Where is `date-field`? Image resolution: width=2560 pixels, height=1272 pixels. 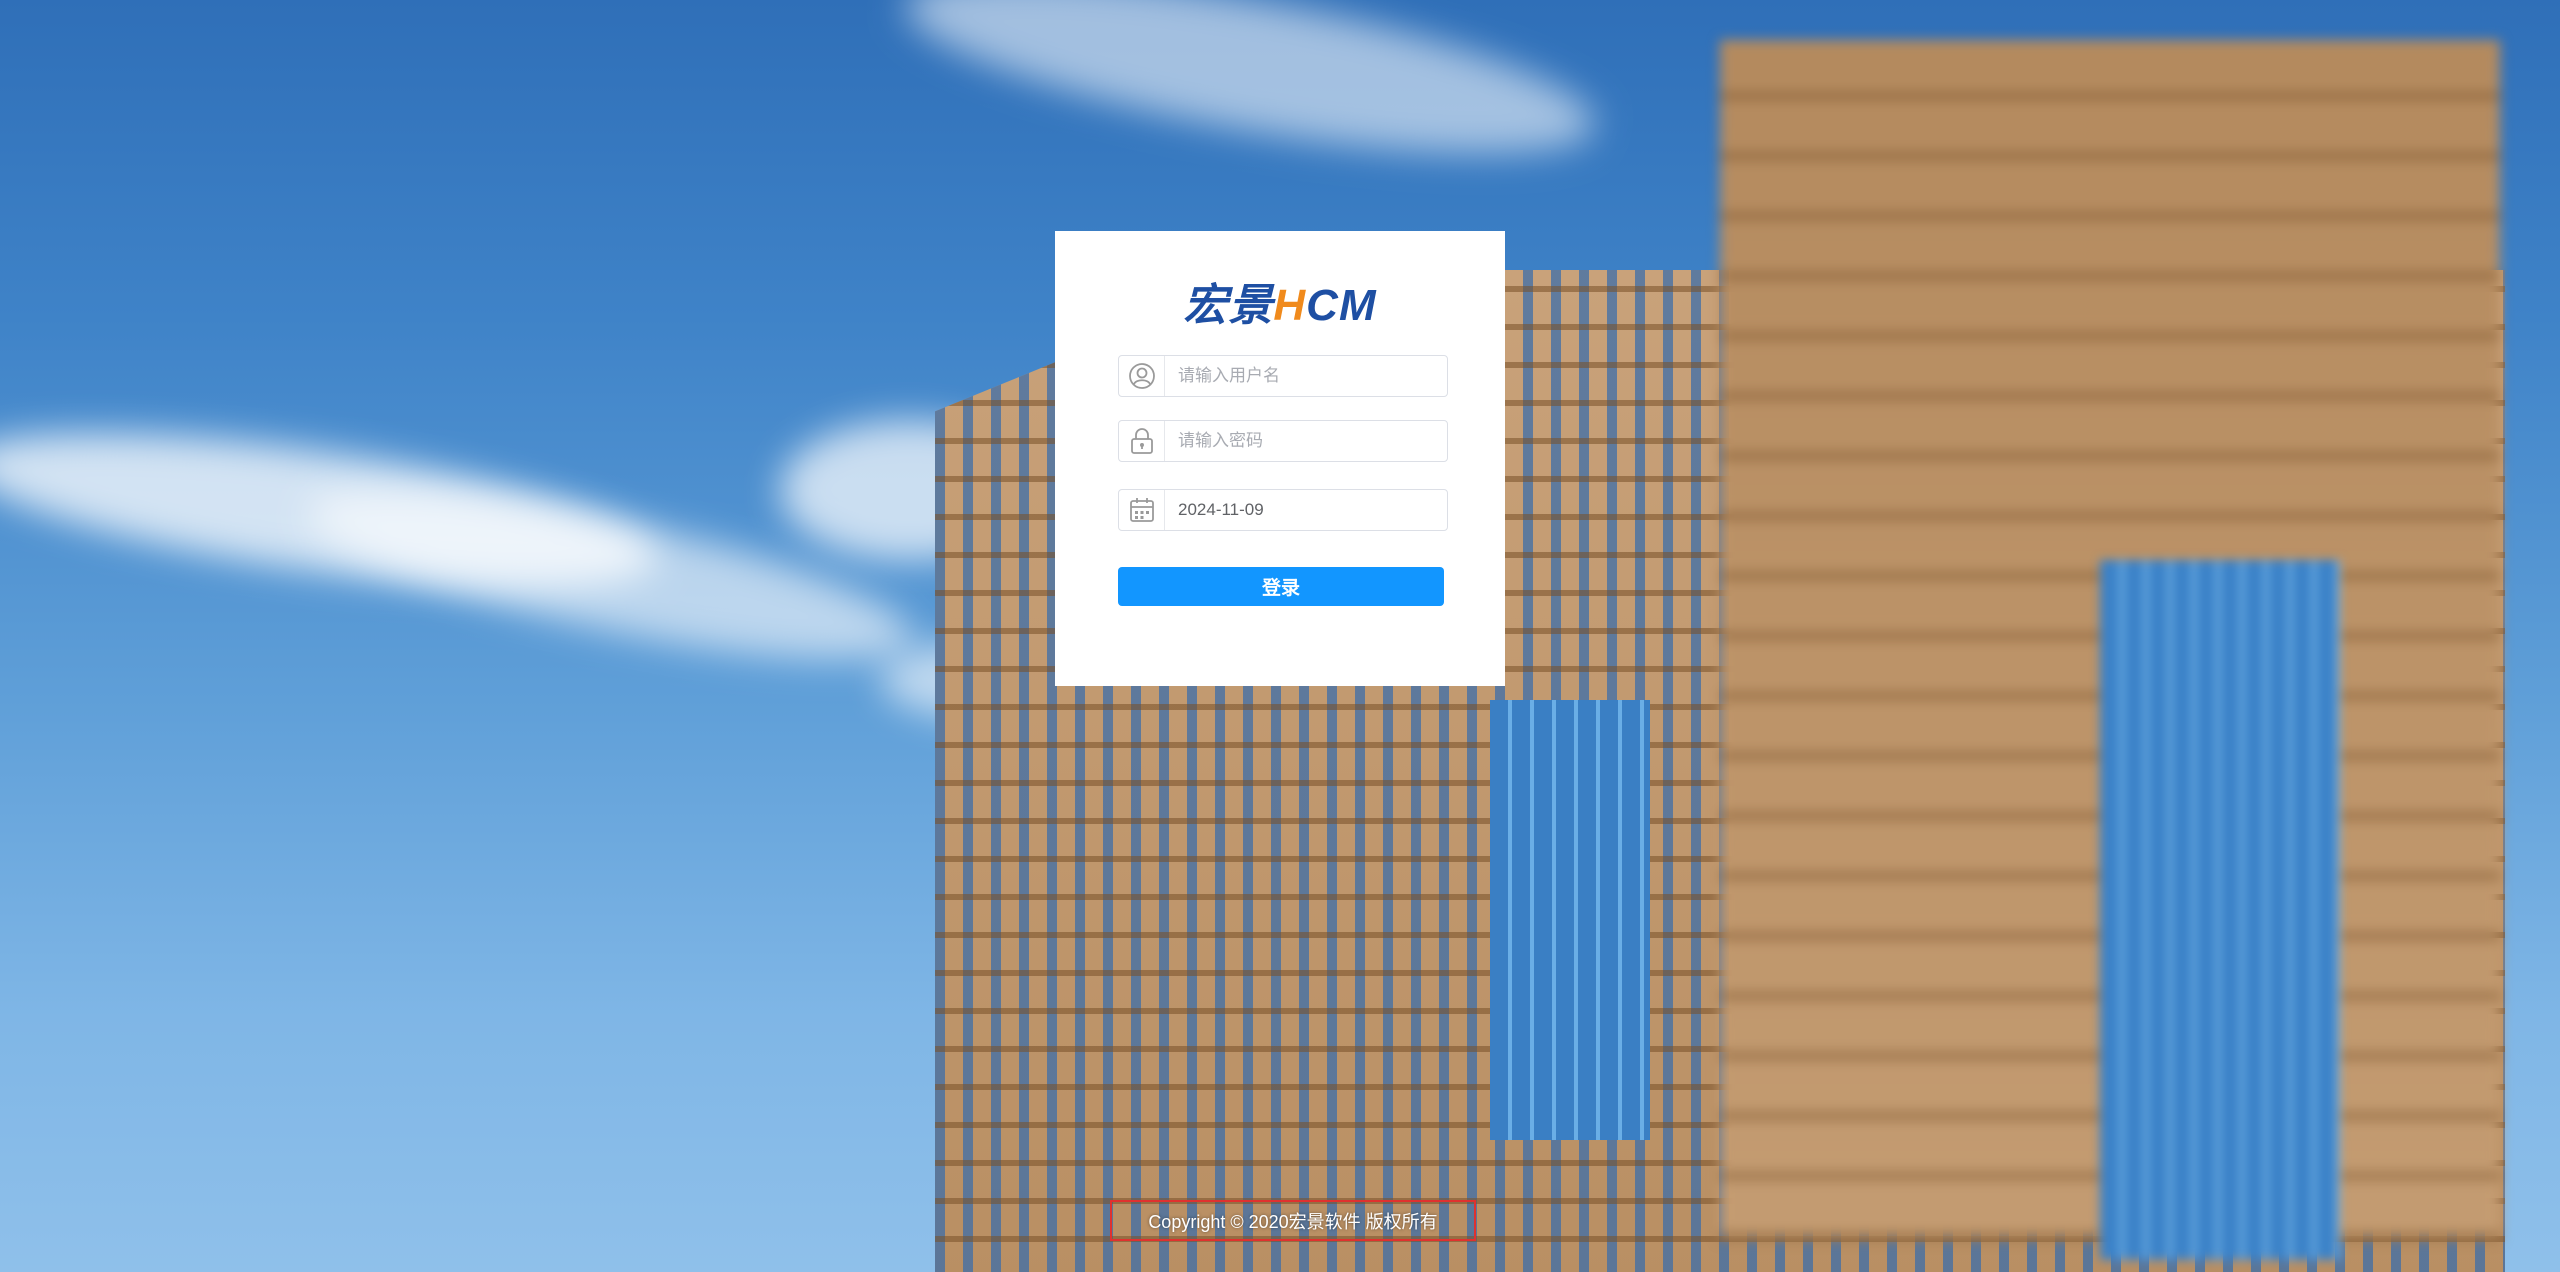 date-field is located at coordinates (1283, 510).